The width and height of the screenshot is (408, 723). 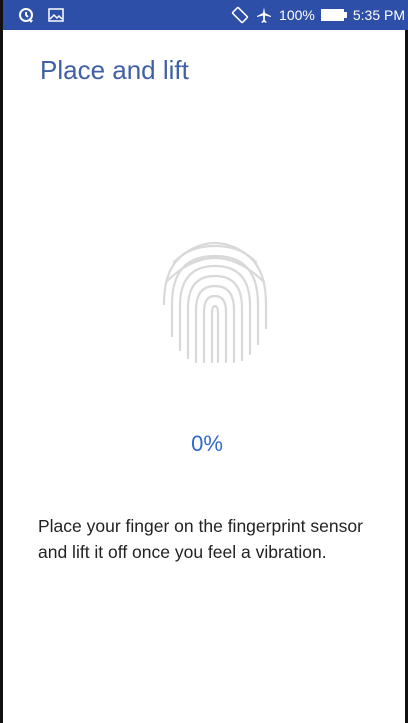 What do you see at coordinates (264, 15) in the screenshot?
I see `airplane-mode-icon` at bounding box center [264, 15].